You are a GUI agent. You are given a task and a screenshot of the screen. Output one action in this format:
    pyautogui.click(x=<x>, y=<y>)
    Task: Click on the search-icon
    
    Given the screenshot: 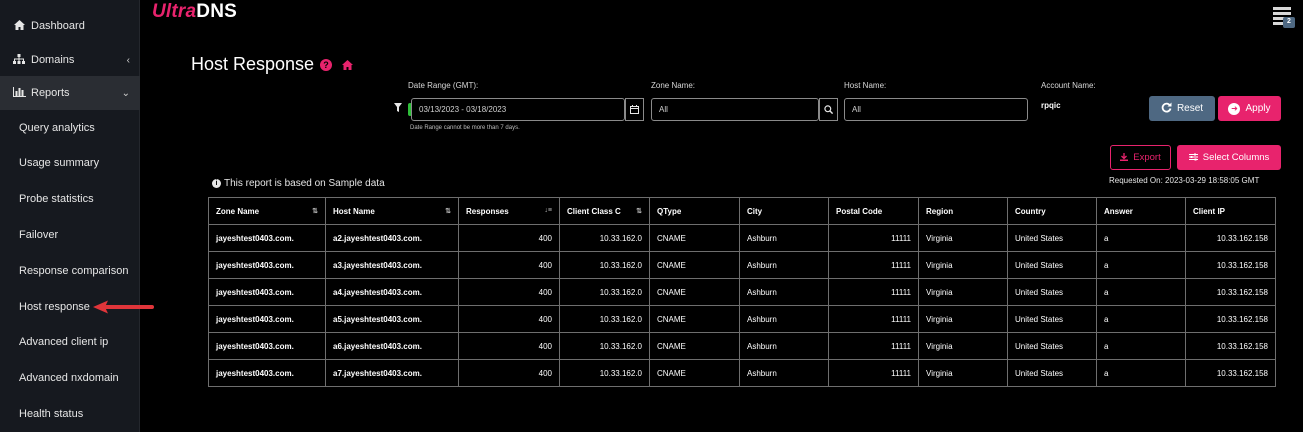 What is the action you would take?
    pyautogui.click(x=828, y=109)
    